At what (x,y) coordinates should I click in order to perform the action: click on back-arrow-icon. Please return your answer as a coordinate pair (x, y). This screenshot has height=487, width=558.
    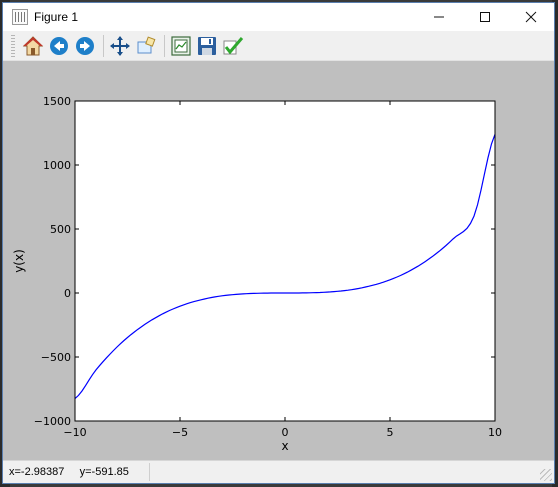
    Looking at the image, I should click on (59, 45).